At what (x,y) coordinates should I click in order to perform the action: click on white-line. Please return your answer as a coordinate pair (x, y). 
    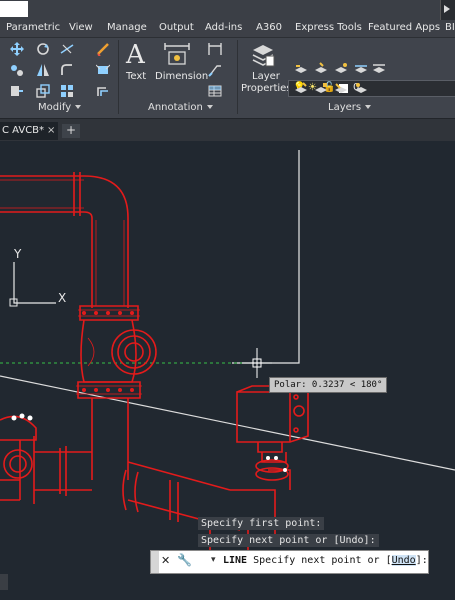
    Looking at the image, I should click on (266, 257).